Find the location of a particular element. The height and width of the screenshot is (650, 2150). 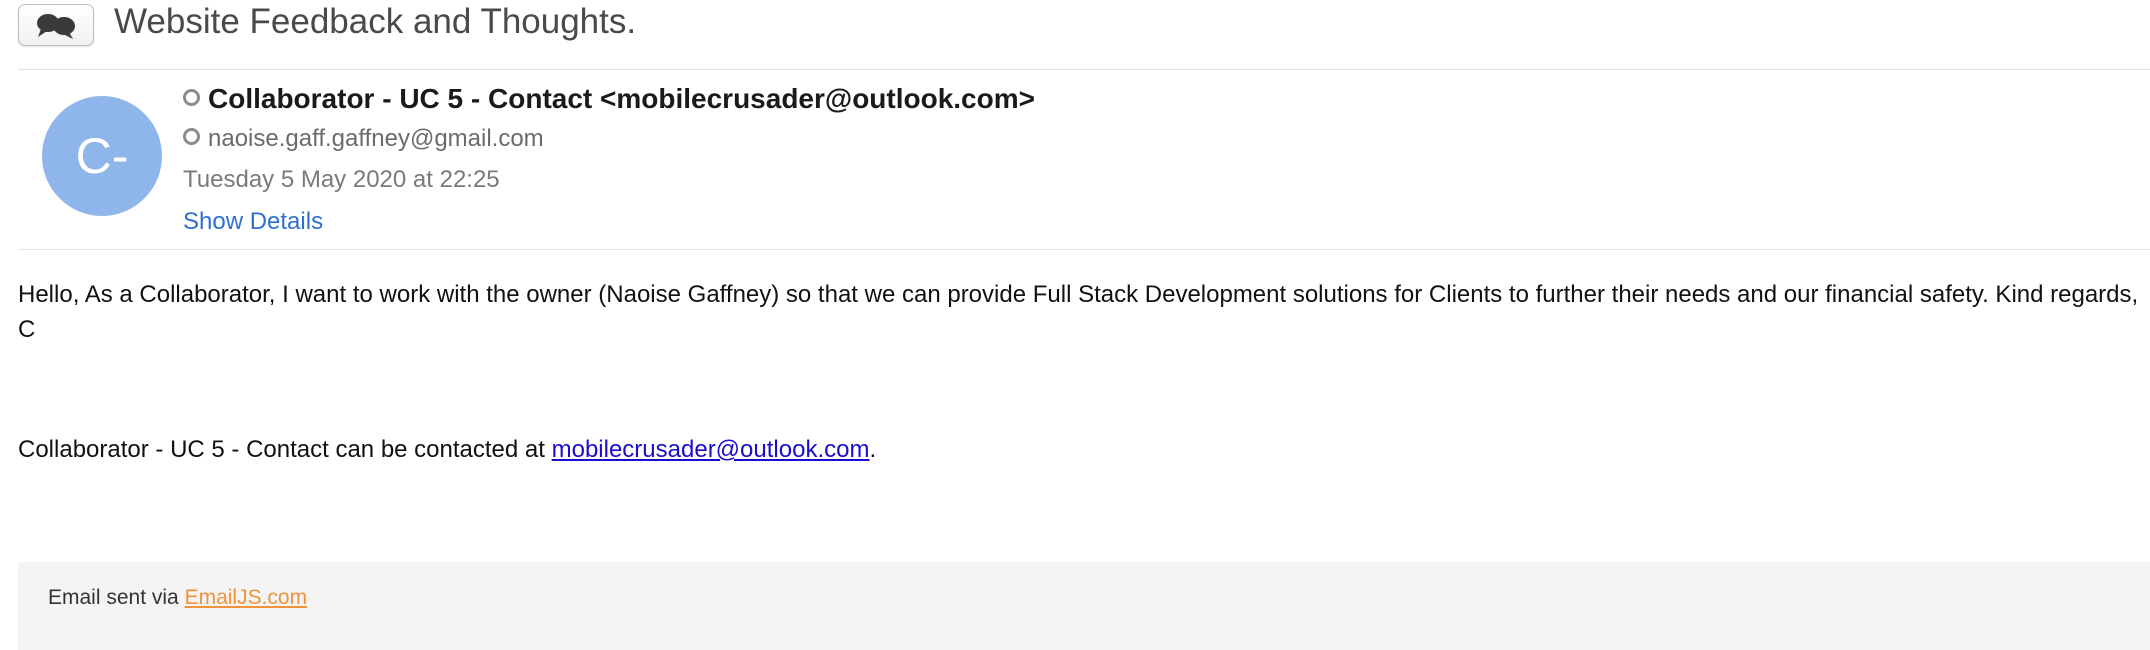

recipient-line: naoise.gaff.gaffney@gmail.com is located at coordinates (363, 139).